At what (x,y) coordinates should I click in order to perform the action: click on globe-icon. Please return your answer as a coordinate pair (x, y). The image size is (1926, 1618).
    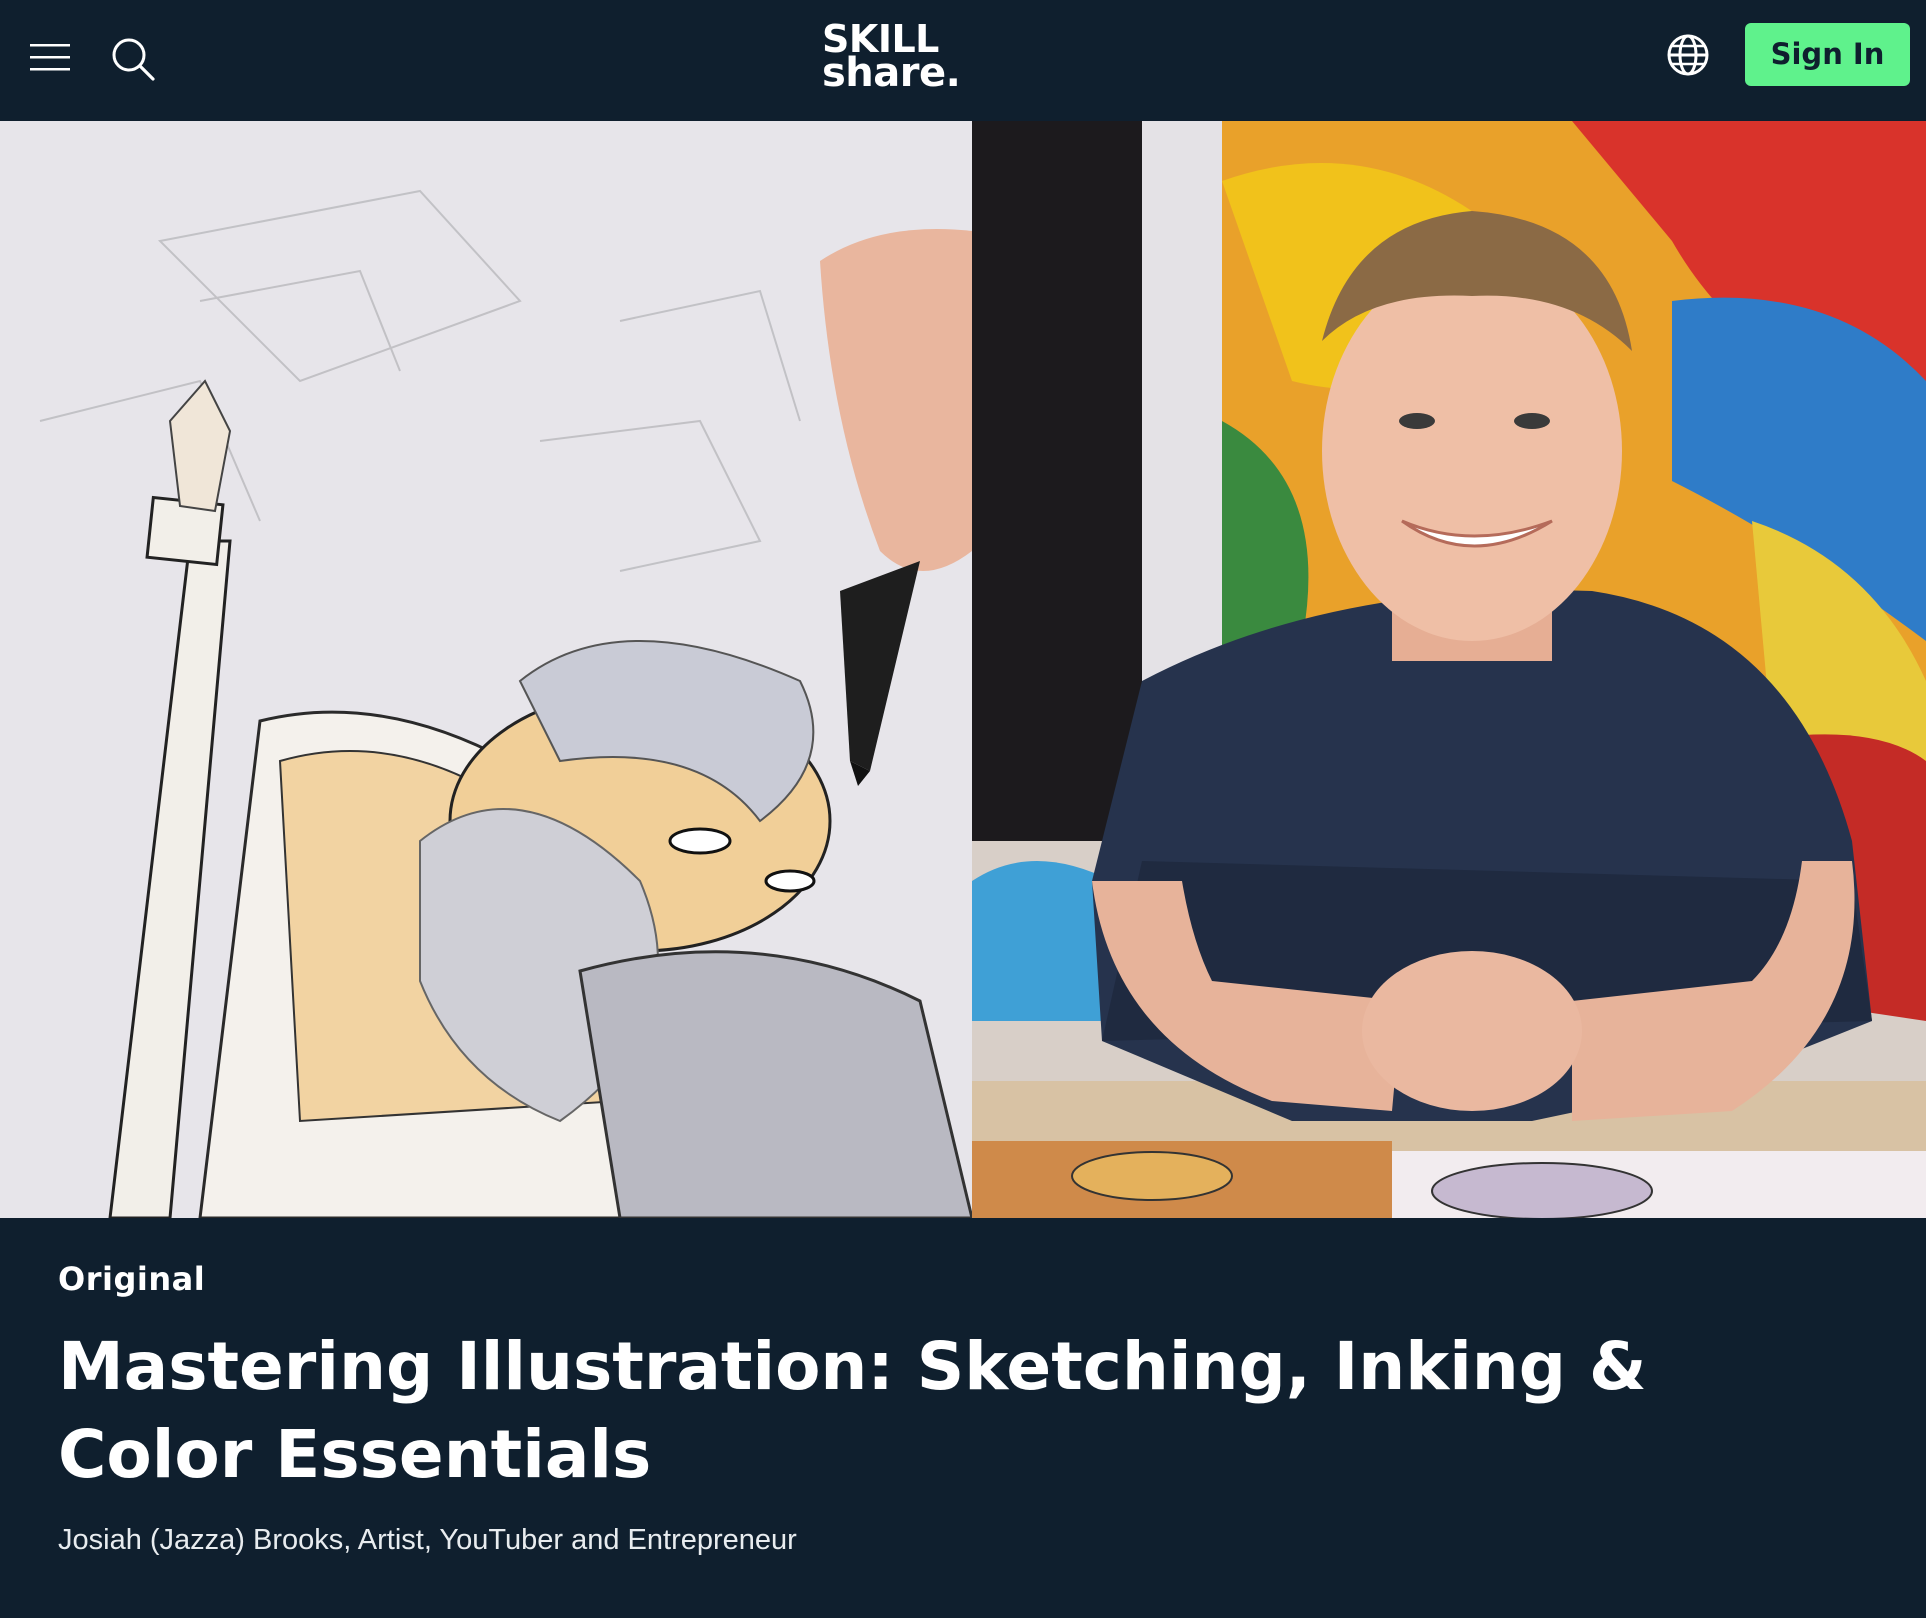
    Looking at the image, I should click on (1688, 55).